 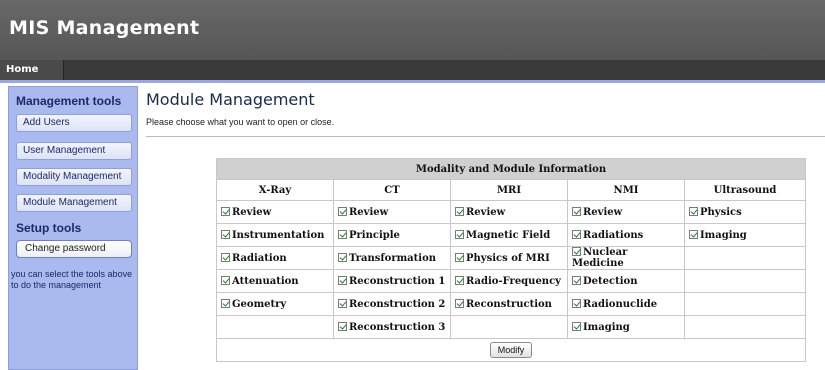 What do you see at coordinates (392, 190) in the screenshot?
I see `column-header-ct: CT` at bounding box center [392, 190].